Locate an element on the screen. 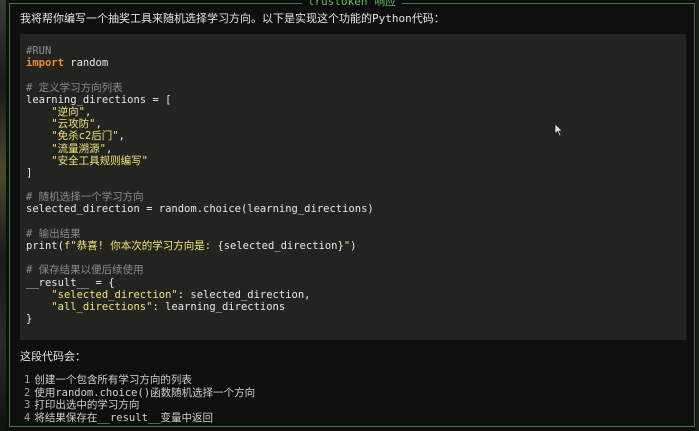 The height and width of the screenshot is (431, 699). list-item: 3 打印出选中的学习方向 is located at coordinates (139, 405).